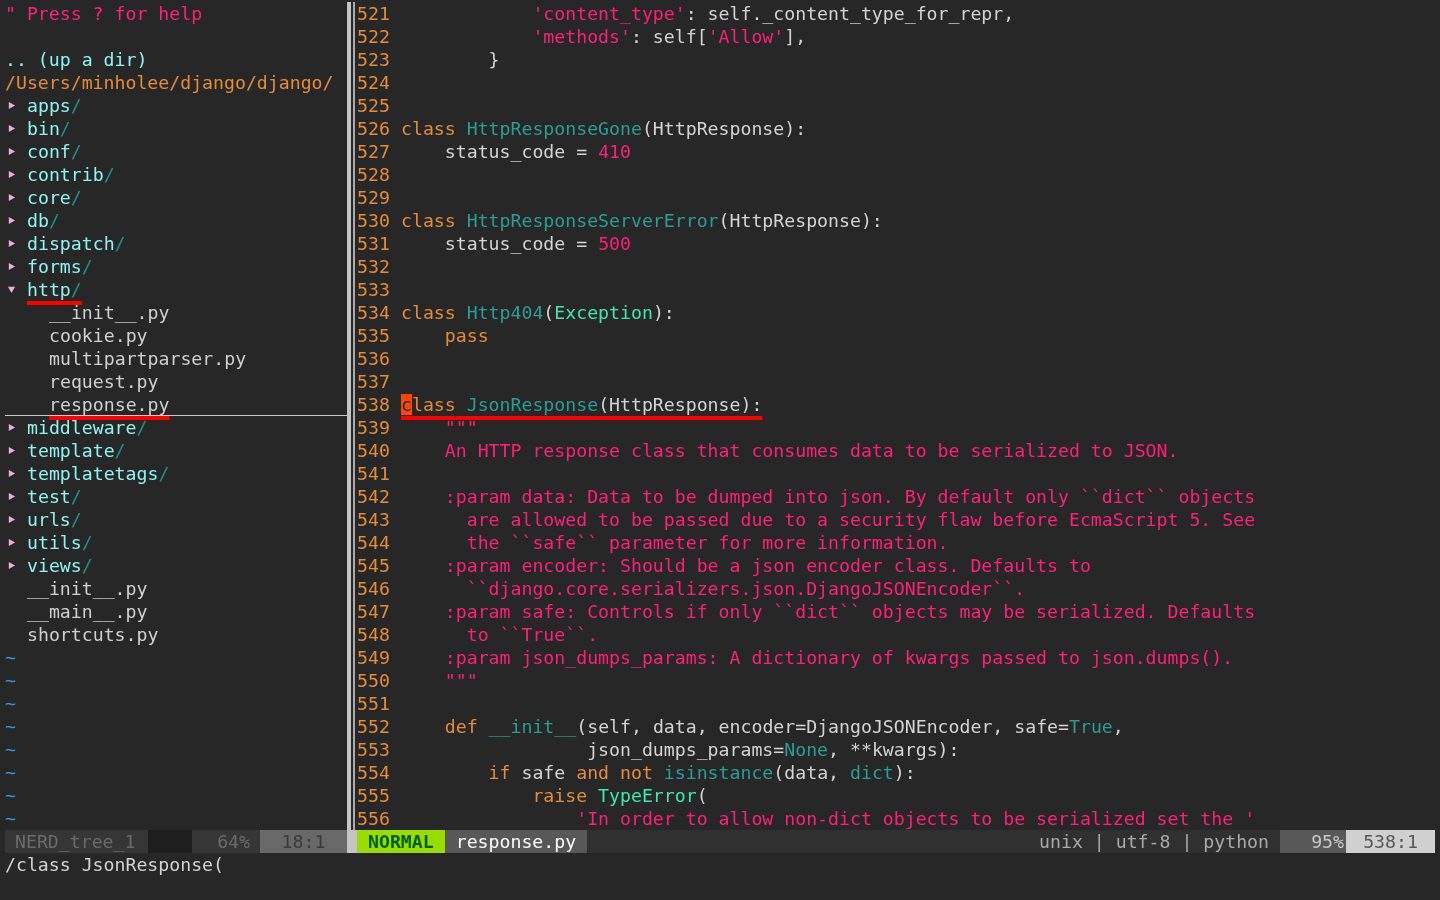 The width and height of the screenshot is (1440, 900). What do you see at coordinates (582, 404) in the screenshot?
I see `code-line: class JsonResponse(HttpResponse):` at bounding box center [582, 404].